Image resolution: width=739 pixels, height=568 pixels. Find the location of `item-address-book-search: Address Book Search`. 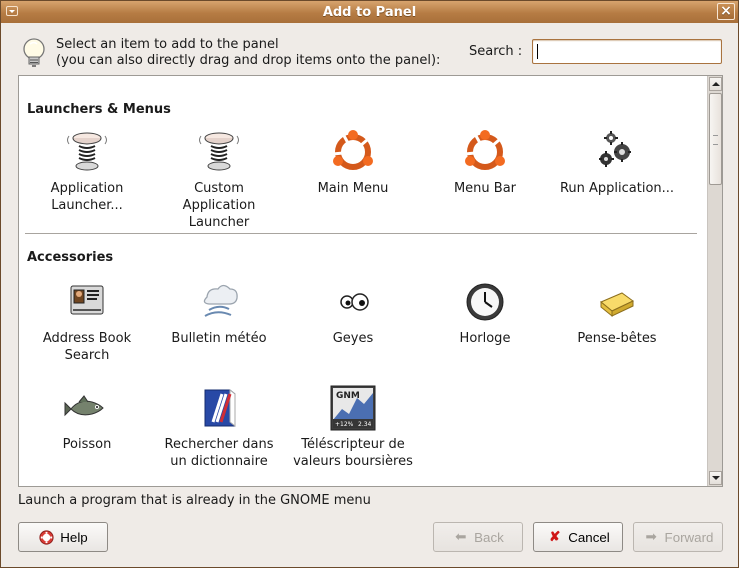

item-address-book-search: Address Book Search is located at coordinates (87, 321).